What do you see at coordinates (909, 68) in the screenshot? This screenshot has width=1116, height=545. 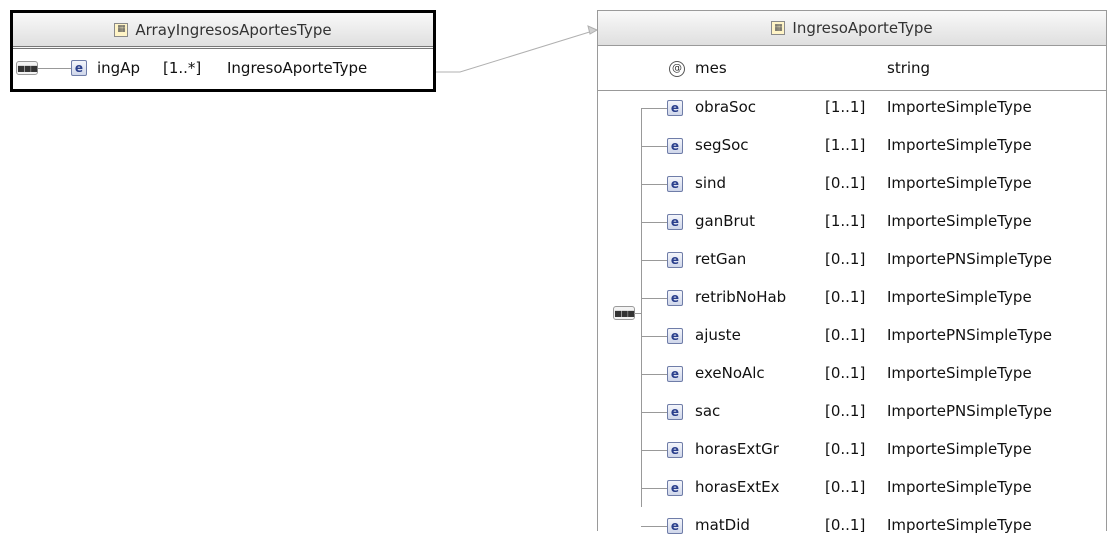 I see `attribute-type: string` at bounding box center [909, 68].